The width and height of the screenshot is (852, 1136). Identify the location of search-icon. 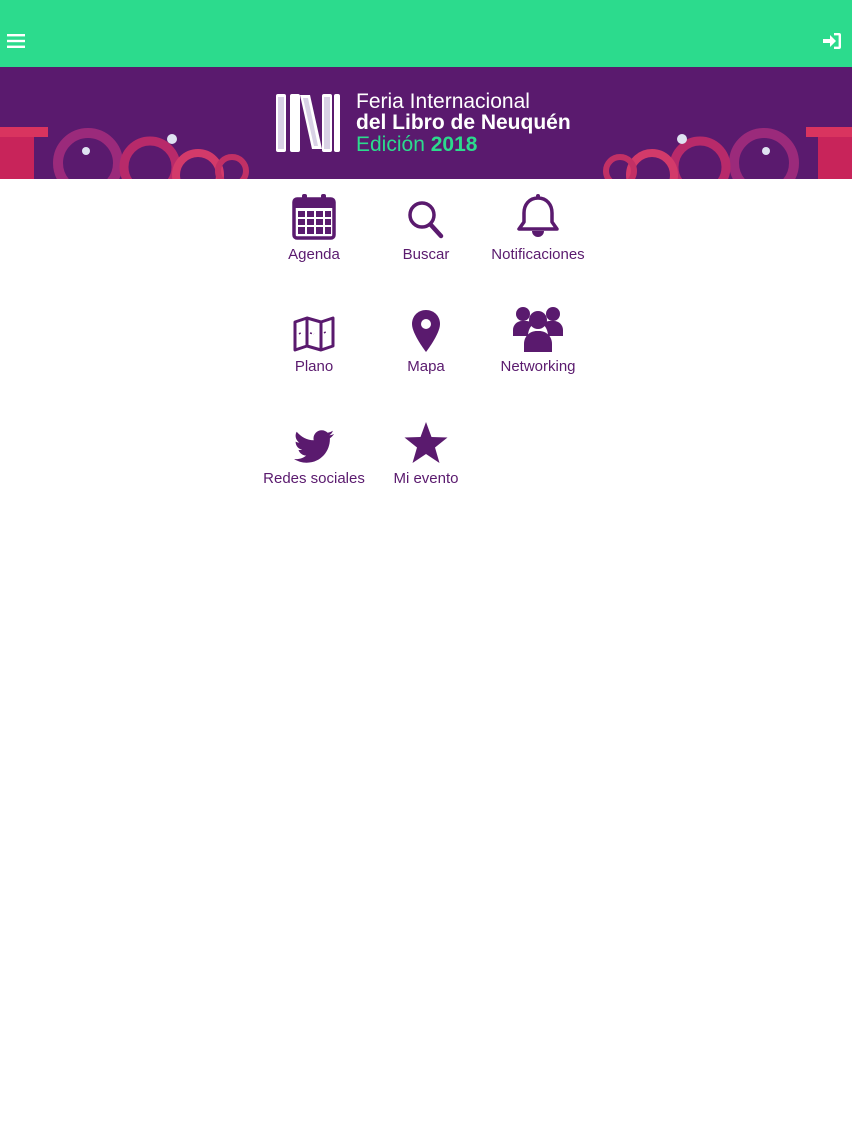
(426, 220).